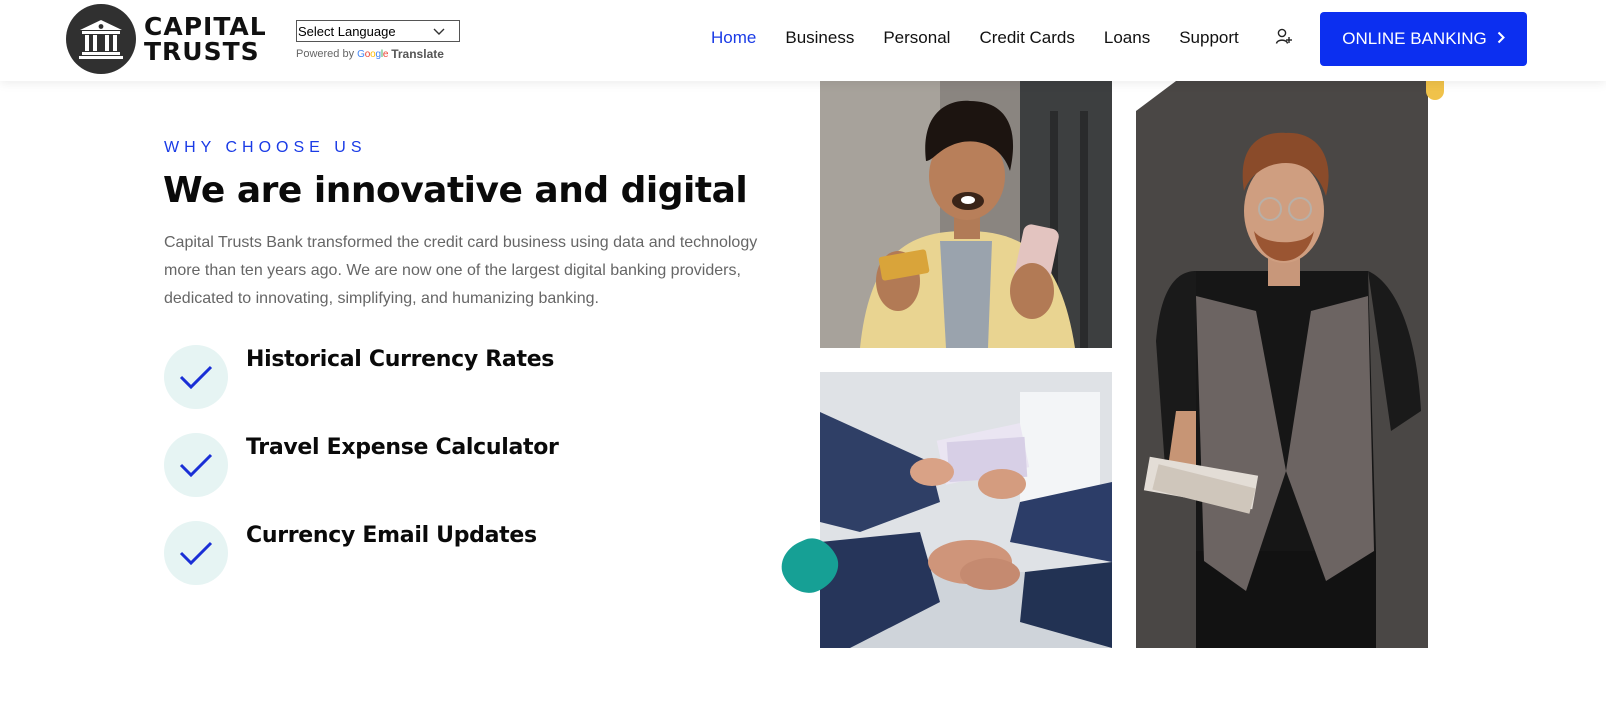 This screenshot has width=1606, height=718. I want to click on feature-title: Travel Expense Calculator, so click(402, 447).